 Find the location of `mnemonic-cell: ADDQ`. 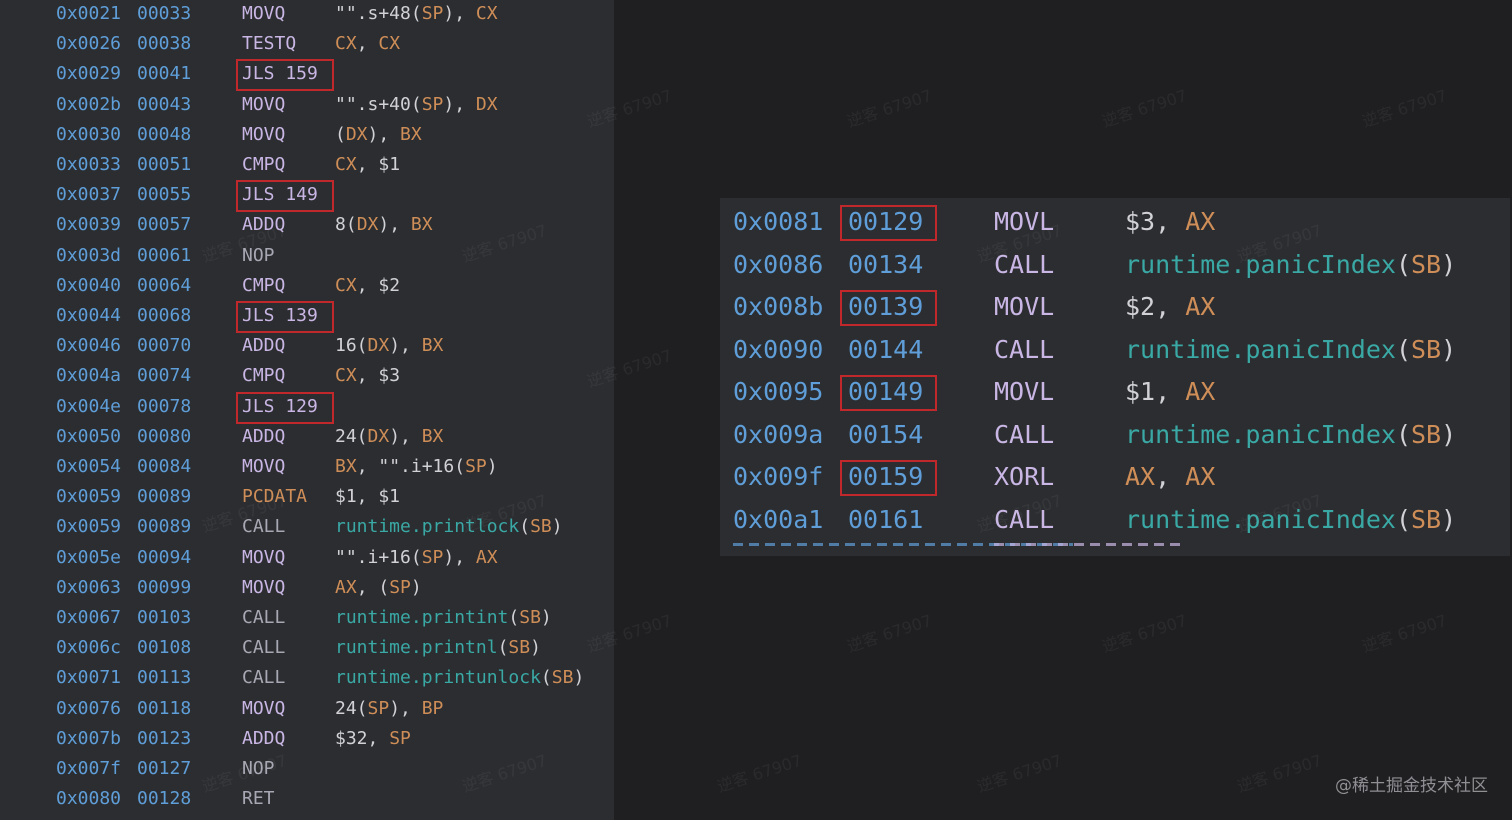

mnemonic-cell: ADDQ is located at coordinates (264, 436).